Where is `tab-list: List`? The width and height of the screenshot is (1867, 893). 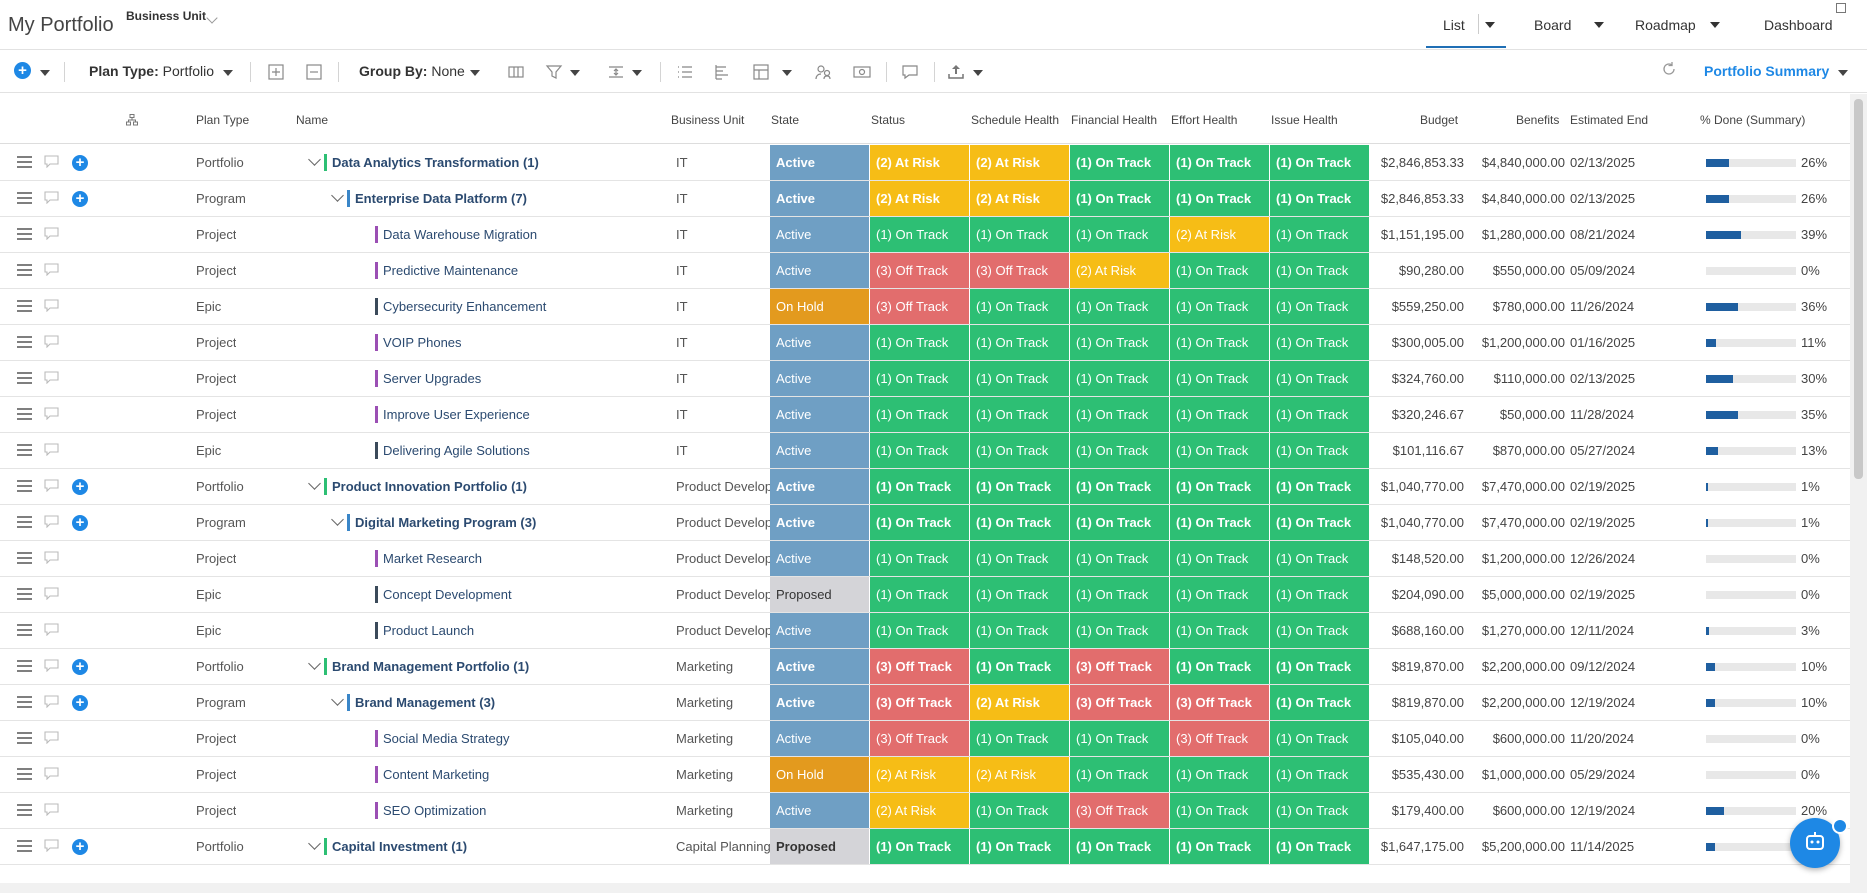
tab-list: List is located at coordinates (1454, 25).